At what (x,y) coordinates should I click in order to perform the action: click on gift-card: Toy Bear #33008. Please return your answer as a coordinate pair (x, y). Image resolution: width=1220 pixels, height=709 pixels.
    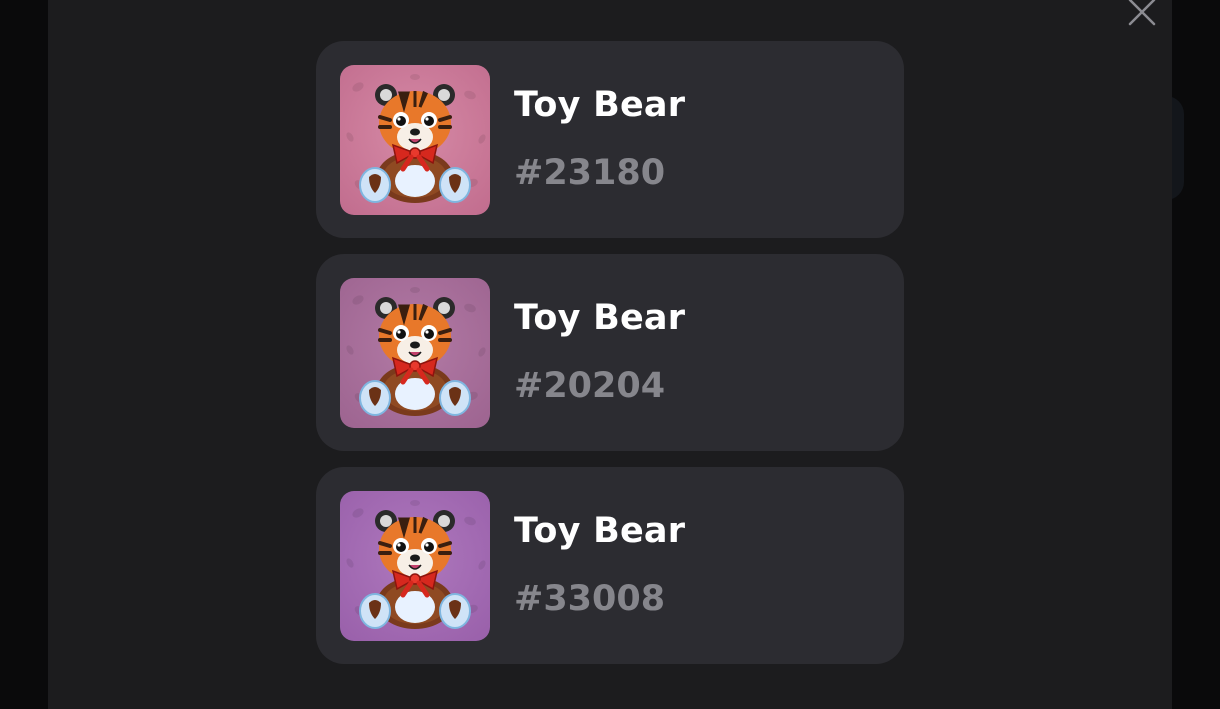
    Looking at the image, I should click on (610, 565).